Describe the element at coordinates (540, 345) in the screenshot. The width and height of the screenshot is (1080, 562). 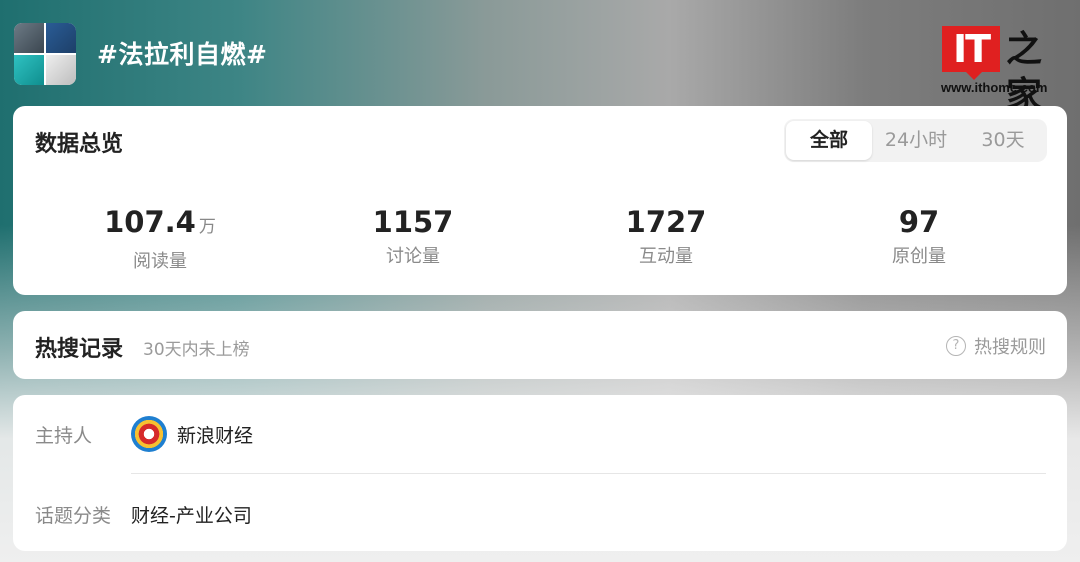
I see `hot-search-card: 热搜记录 30天内未上榜 ? 热搜规则` at that location.